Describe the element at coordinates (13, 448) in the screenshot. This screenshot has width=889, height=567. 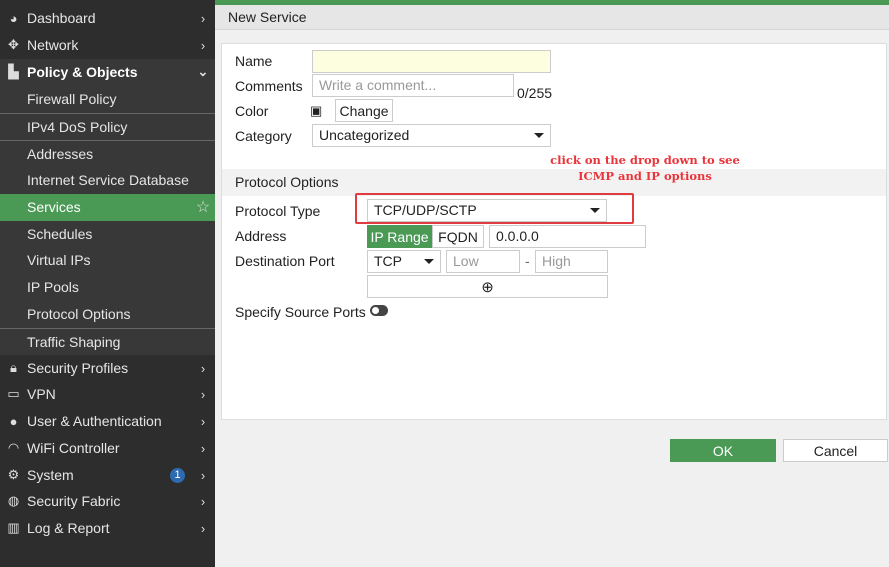
I see `wifi-icon: ◠` at that location.